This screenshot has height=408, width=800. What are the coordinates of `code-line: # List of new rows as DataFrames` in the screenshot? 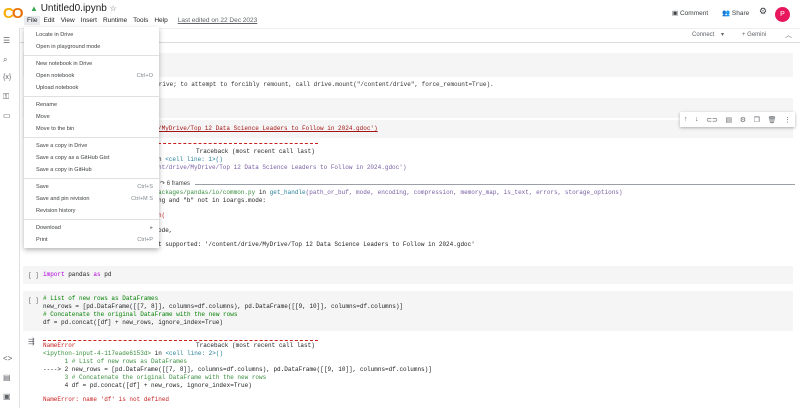 It's located at (101, 298).